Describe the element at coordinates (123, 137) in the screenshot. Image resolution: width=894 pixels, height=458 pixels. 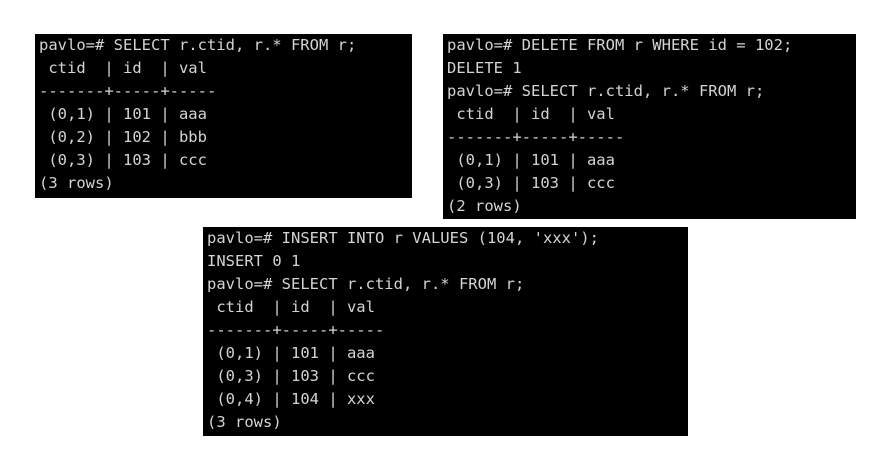
I see `terminal-line: (0,2) | 102 | bbb` at that location.